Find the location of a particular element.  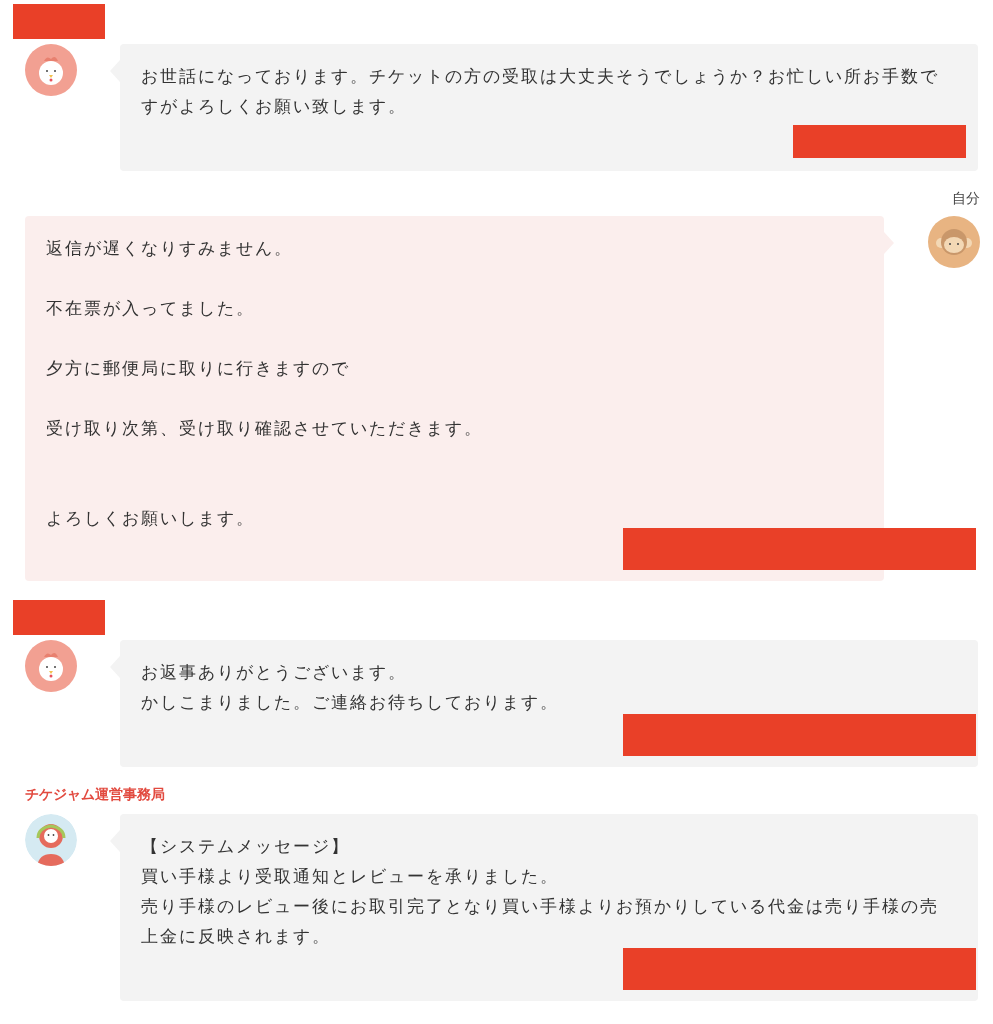

message-text: 受け取り次第、受け取り確認させていただきます。 is located at coordinates (265, 428).